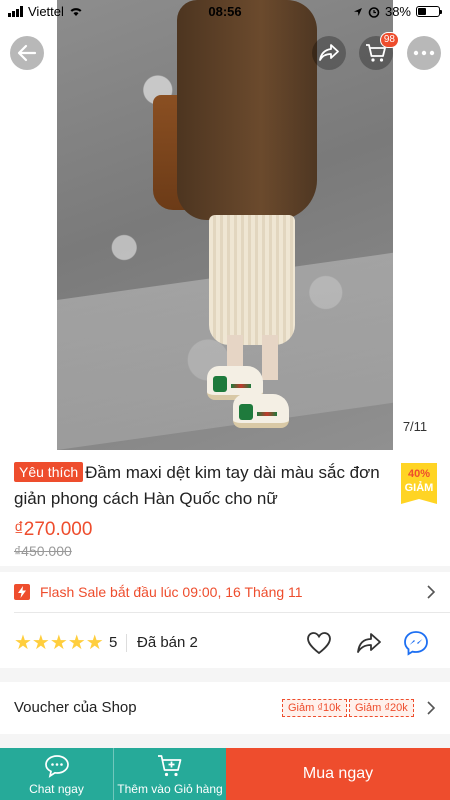  What do you see at coordinates (76, 12) in the screenshot?
I see `wifi-icon` at bounding box center [76, 12].